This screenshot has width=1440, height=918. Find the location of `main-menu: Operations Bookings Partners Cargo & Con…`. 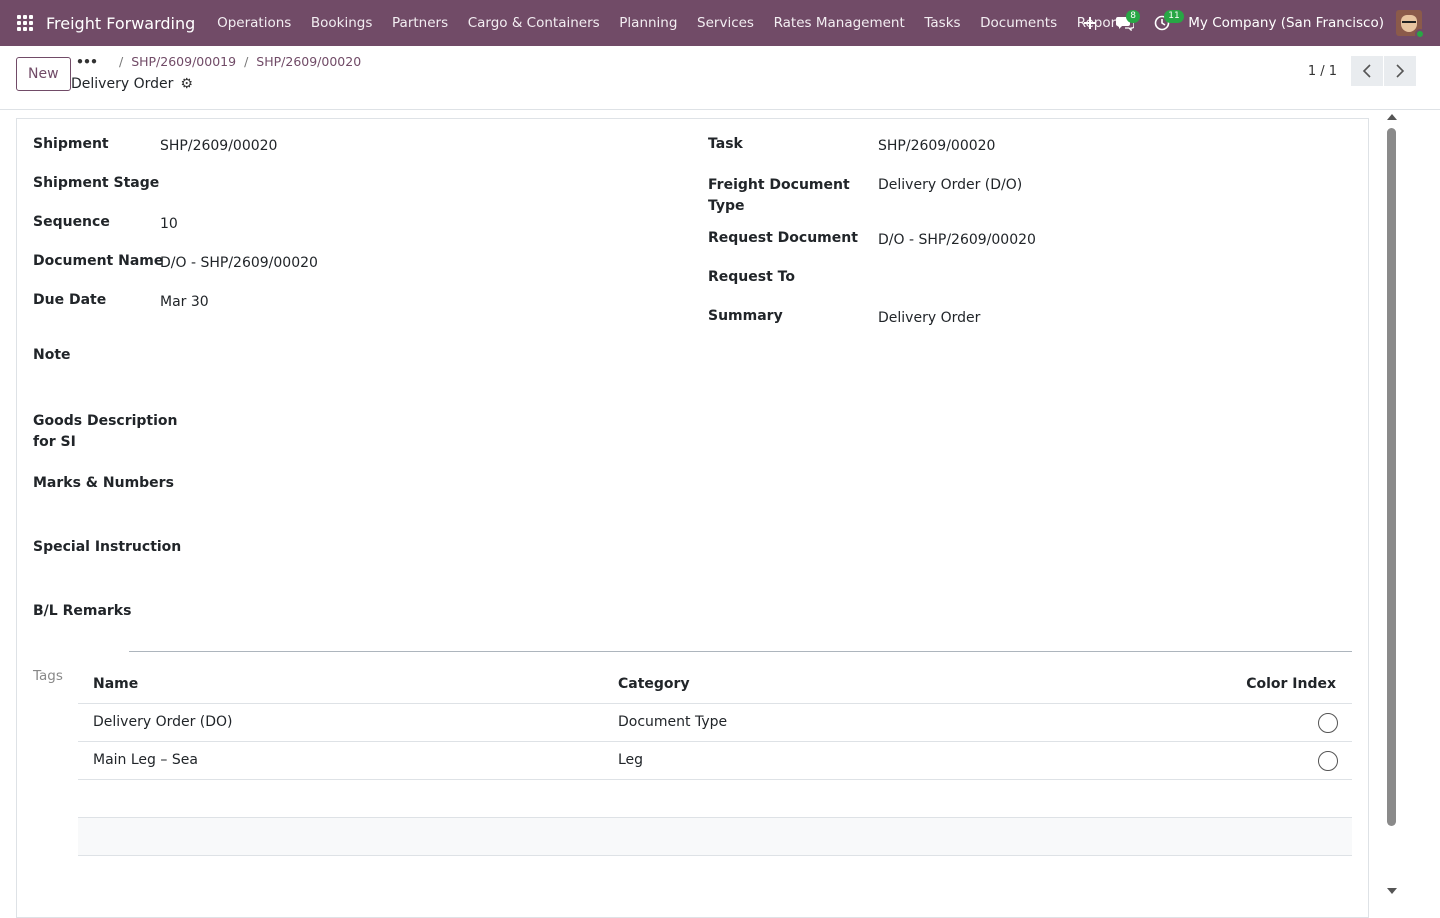

main-menu: Operations Bookings Partners Cargo & Con… is located at coordinates (669, 23).